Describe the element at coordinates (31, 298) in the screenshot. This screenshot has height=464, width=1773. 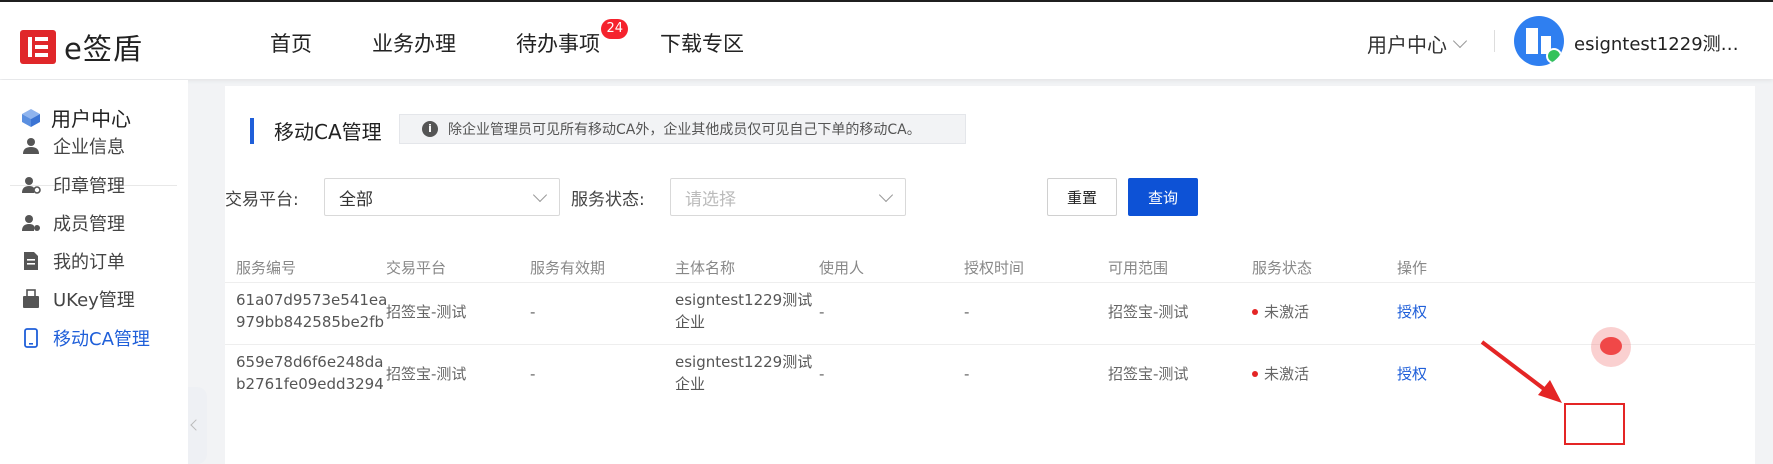
I see `ukey-icon` at that location.